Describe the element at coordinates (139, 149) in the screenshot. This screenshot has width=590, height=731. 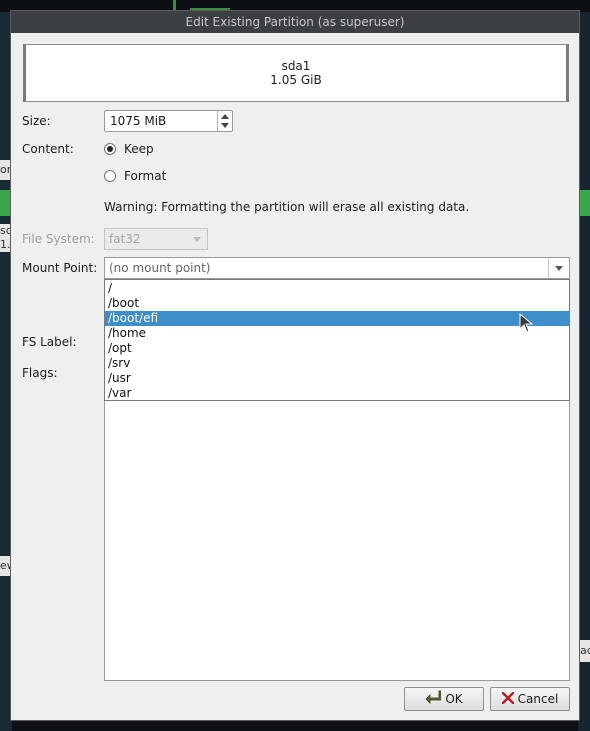
I see `keep-radio-label: Keep` at that location.